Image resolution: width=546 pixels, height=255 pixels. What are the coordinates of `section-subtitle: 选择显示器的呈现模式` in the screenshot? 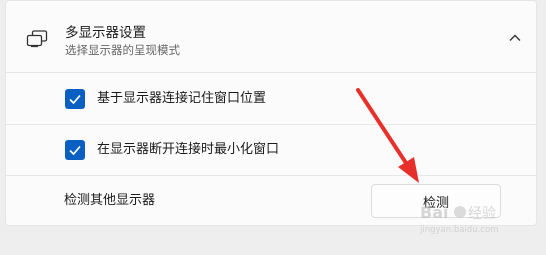 It's located at (122, 50).